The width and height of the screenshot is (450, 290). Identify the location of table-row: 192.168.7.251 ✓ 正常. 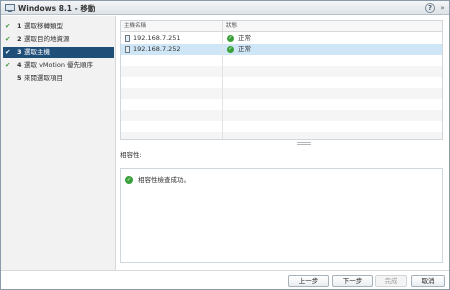
(281, 38).